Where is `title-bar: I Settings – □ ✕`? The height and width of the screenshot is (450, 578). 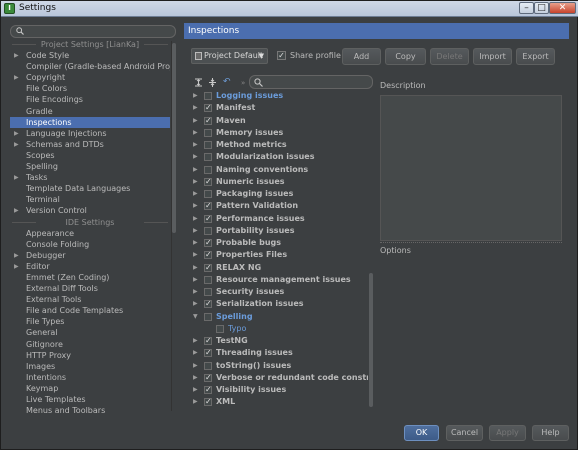 title-bar: I Settings – □ ✕ is located at coordinates (289, 9).